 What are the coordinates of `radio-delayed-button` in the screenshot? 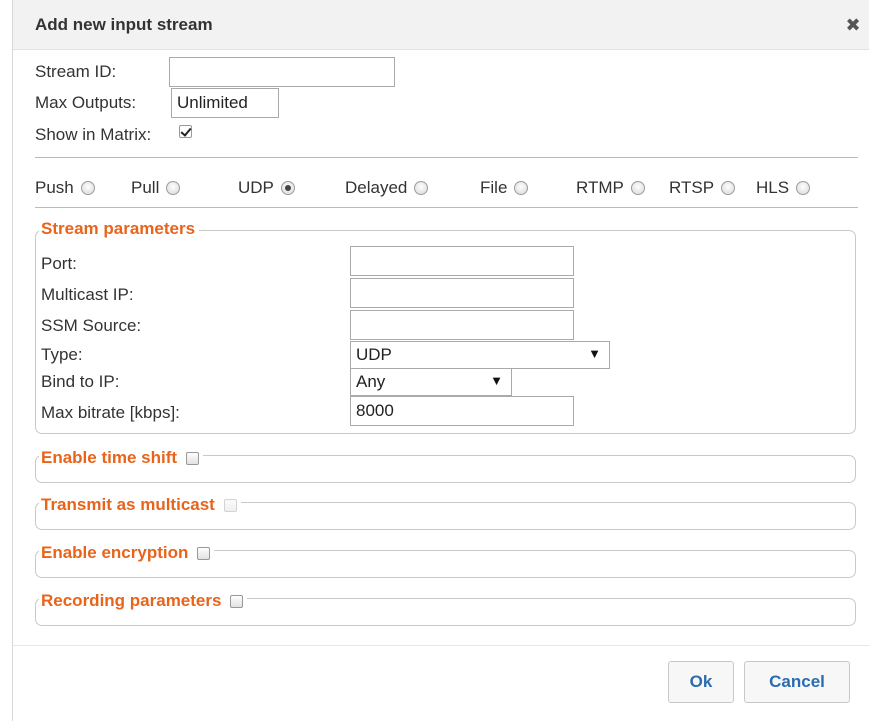 It's located at (421, 188).